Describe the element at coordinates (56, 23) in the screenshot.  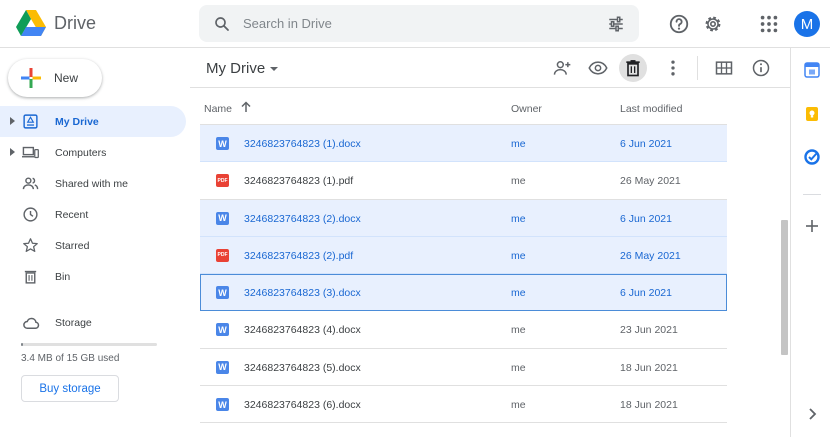
I see `drive-logo: Drive` at that location.